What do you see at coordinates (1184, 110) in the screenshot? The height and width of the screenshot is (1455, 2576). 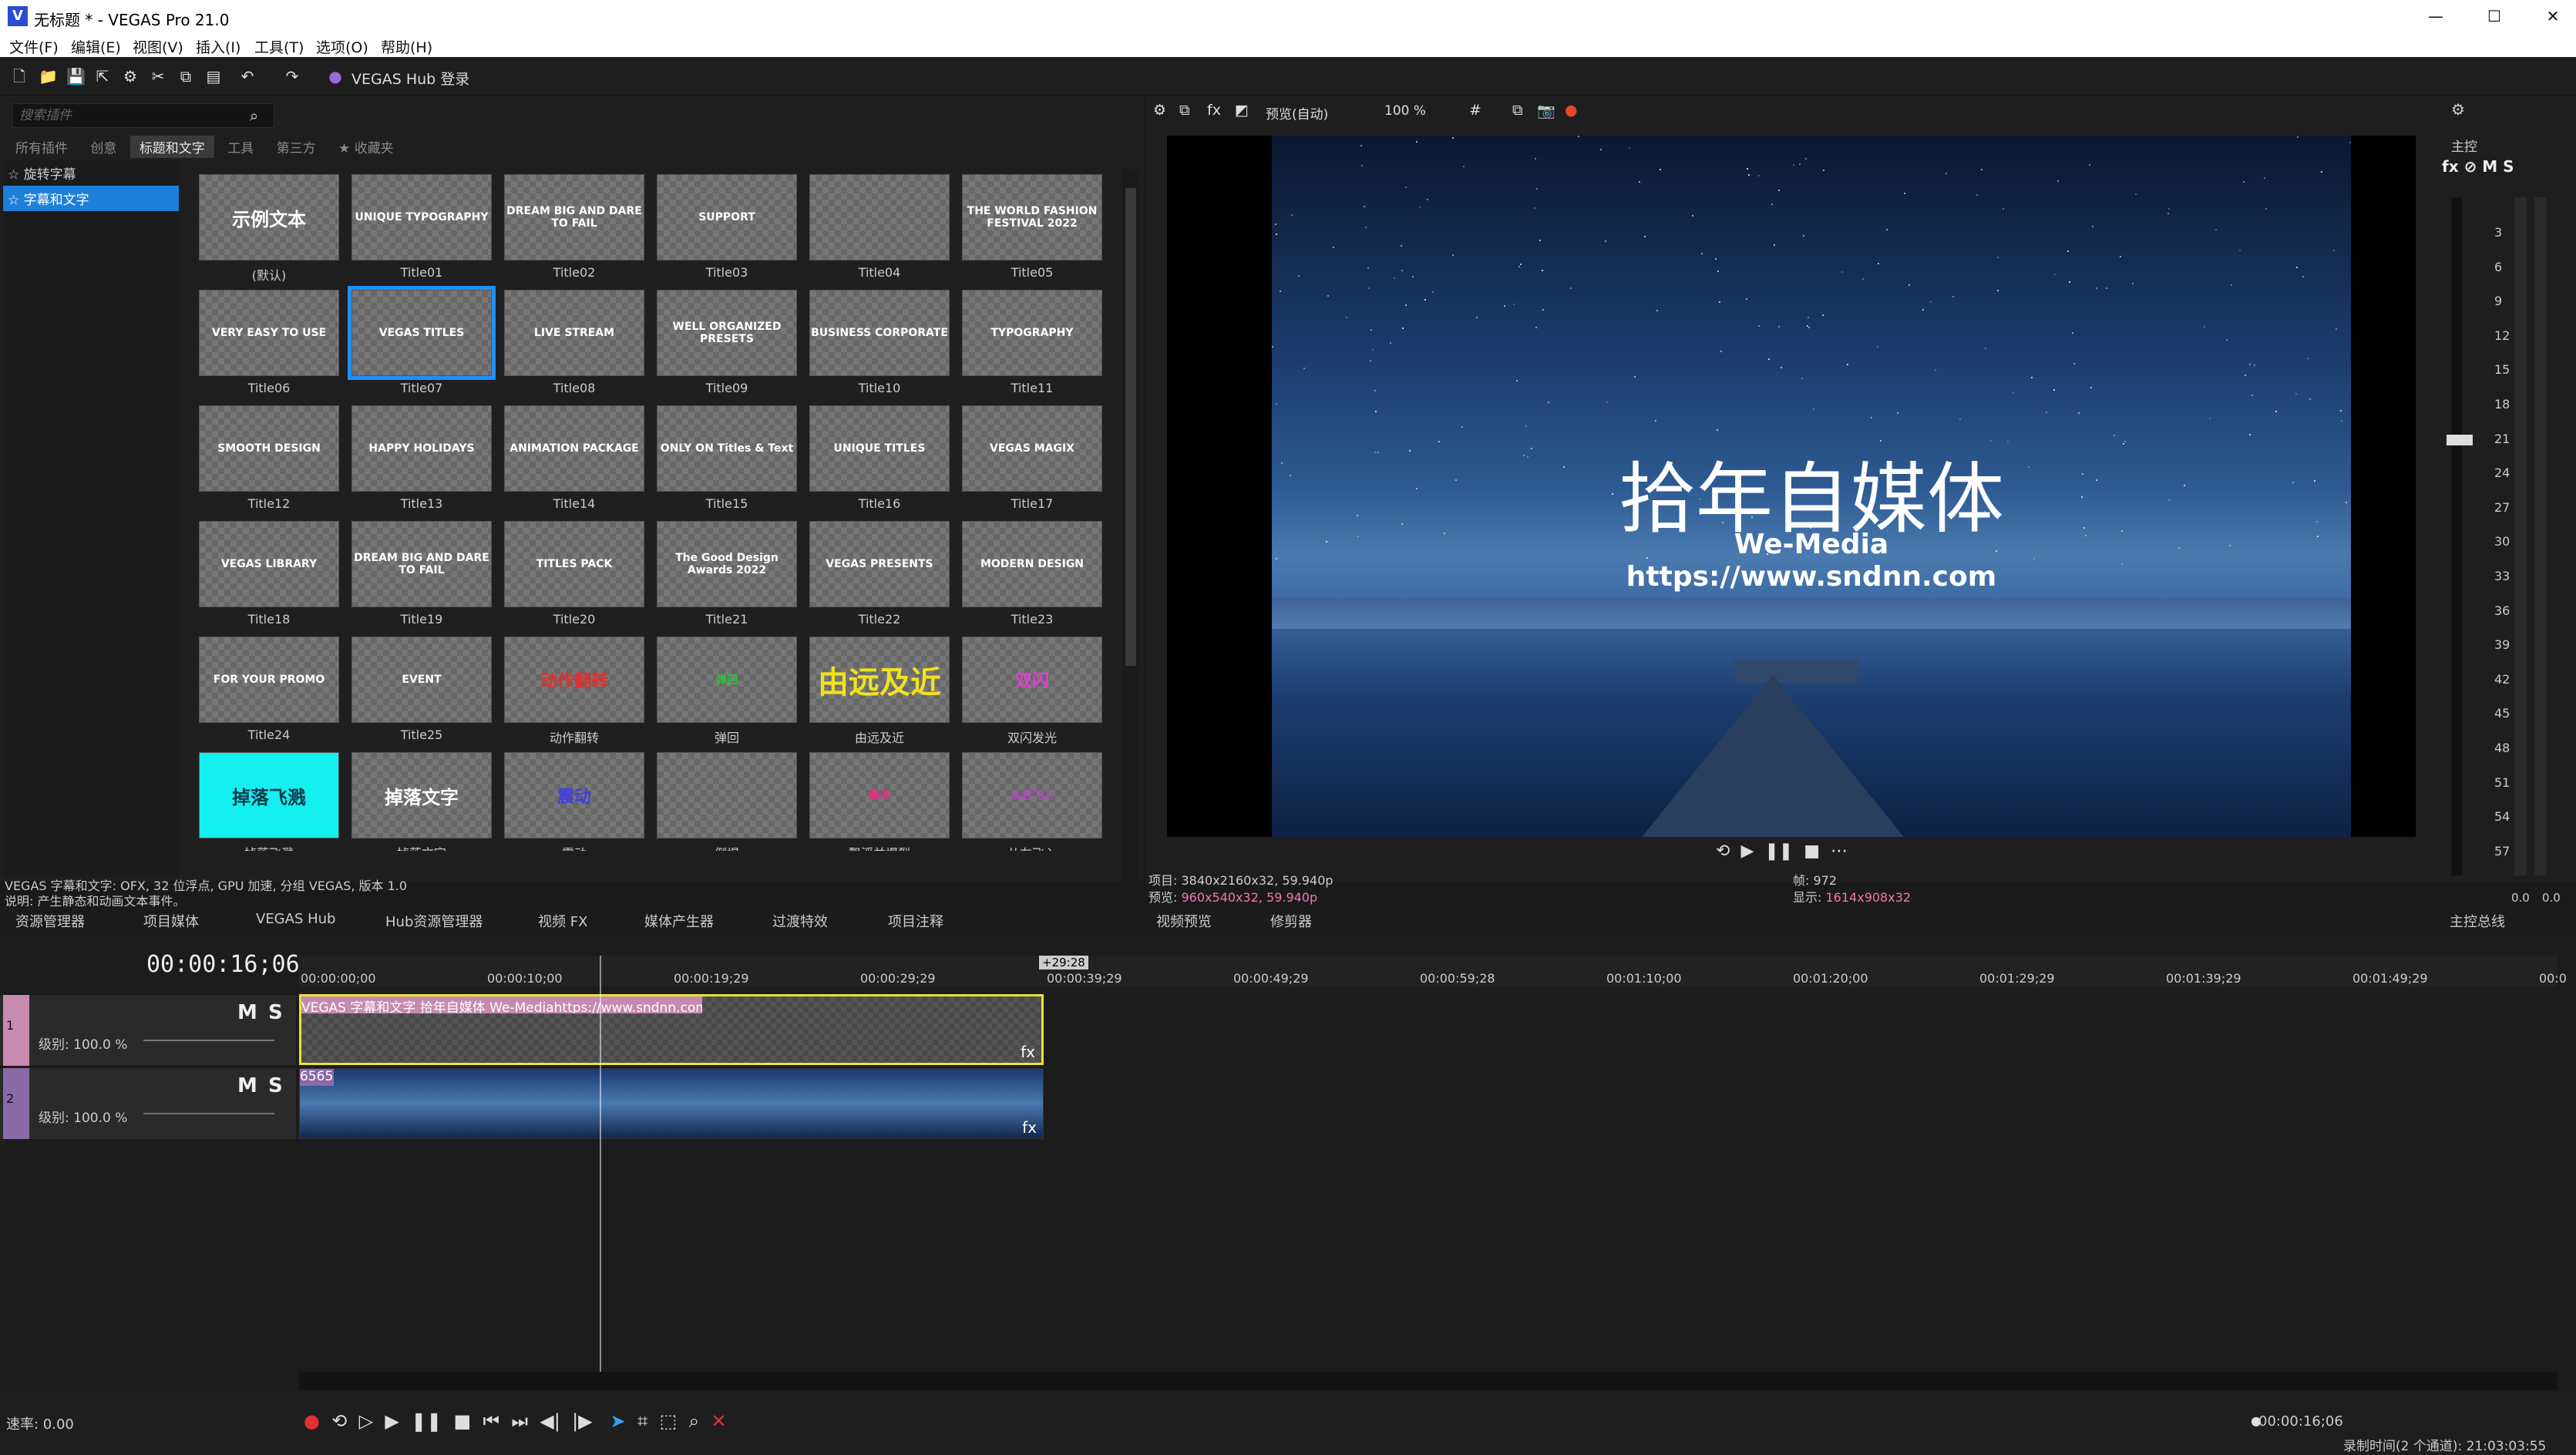 I see `external-monitor-icon: ⧉` at bounding box center [1184, 110].